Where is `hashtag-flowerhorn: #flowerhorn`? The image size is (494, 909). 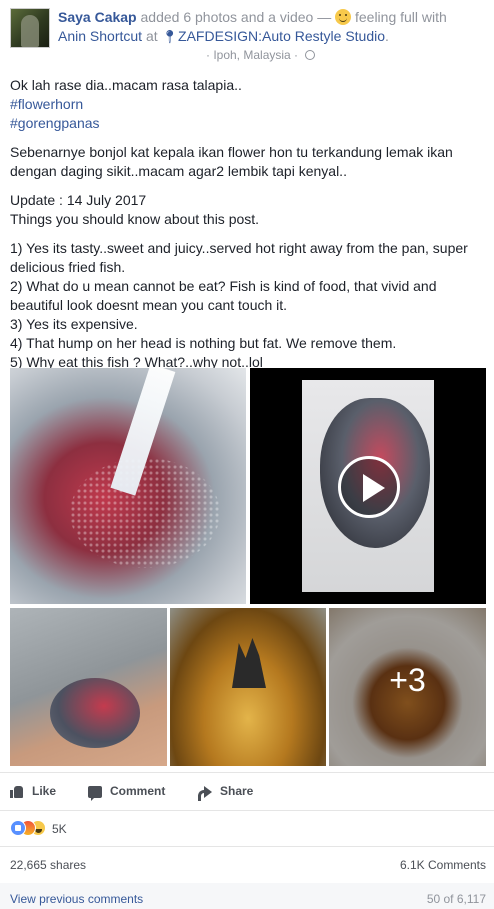
hashtag-flowerhorn: #flowerhorn is located at coordinates (247, 104).